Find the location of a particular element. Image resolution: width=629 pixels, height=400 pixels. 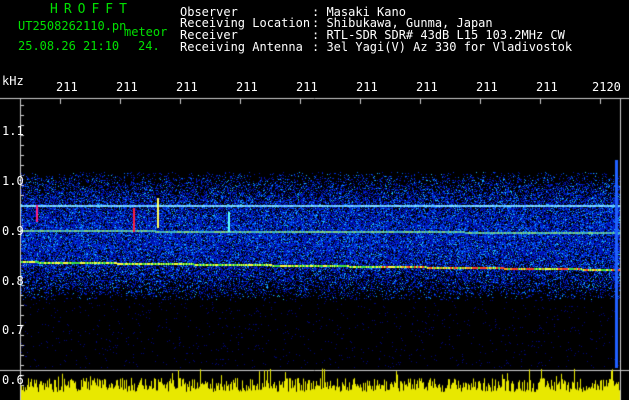

datetime-label: 25.08.26 21:10 is located at coordinates (69, 46).